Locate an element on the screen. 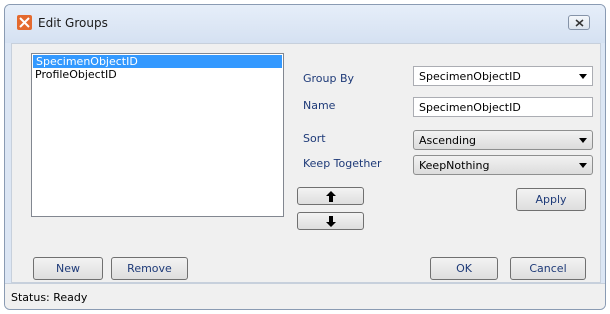 Image resolution: width=610 pixels, height=314 pixels. window-title: Edit Groups is located at coordinates (73, 23).